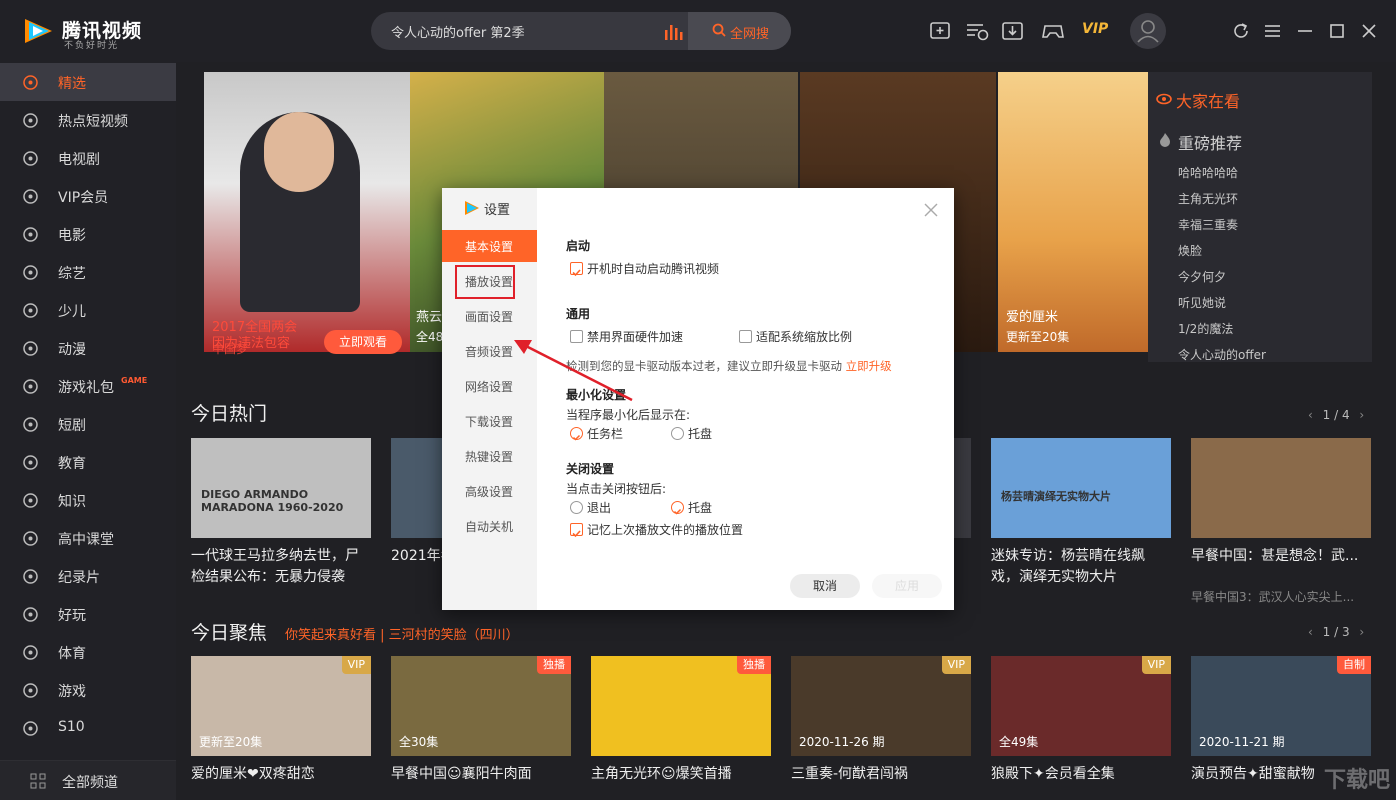 The image size is (1396, 800). What do you see at coordinates (1013, 31) in the screenshot?
I see `download-icon` at bounding box center [1013, 31].